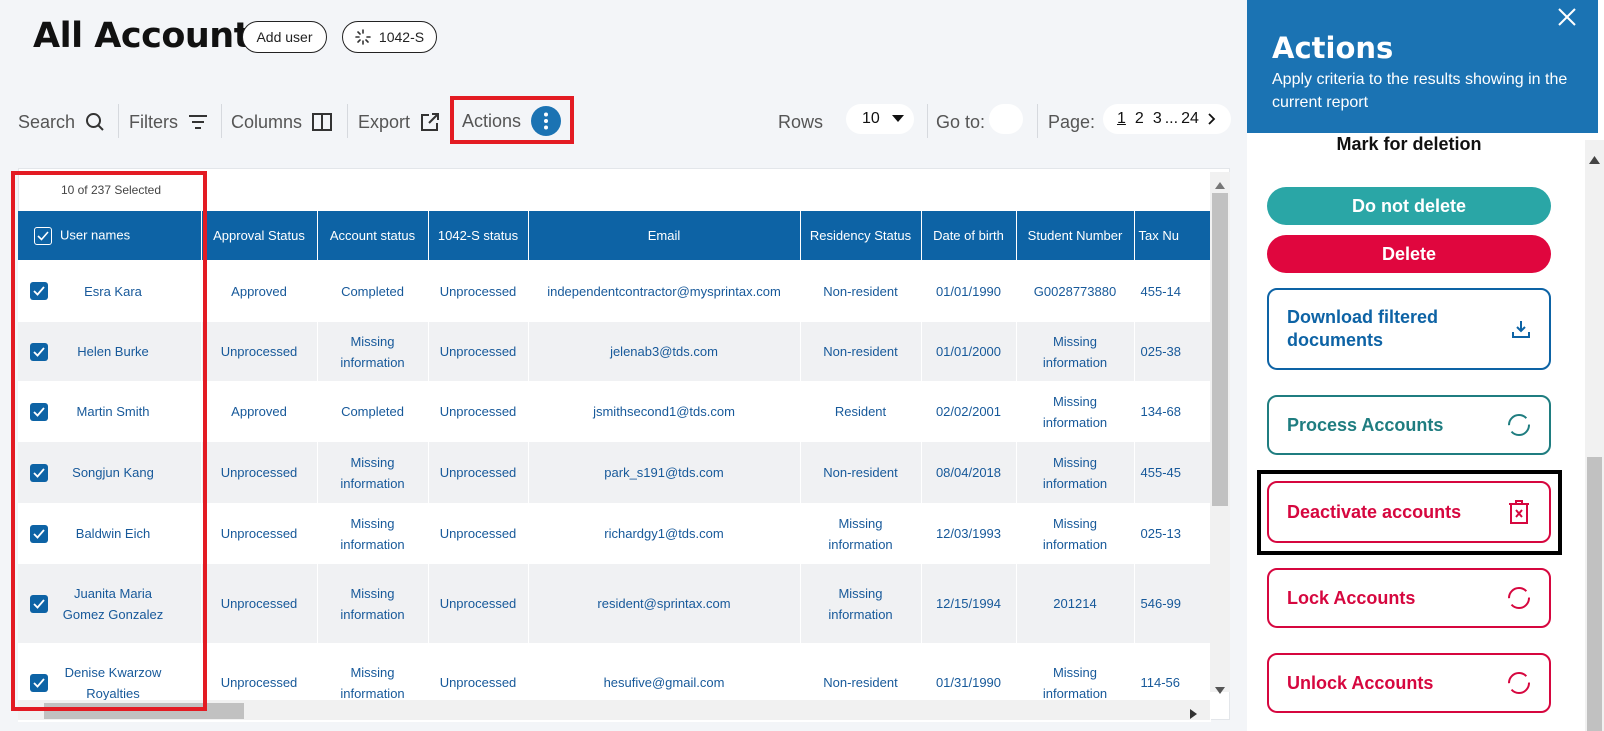  Describe the element at coordinates (144, 711) in the screenshot. I see `table-horizontal-scroll-thumb` at that location.